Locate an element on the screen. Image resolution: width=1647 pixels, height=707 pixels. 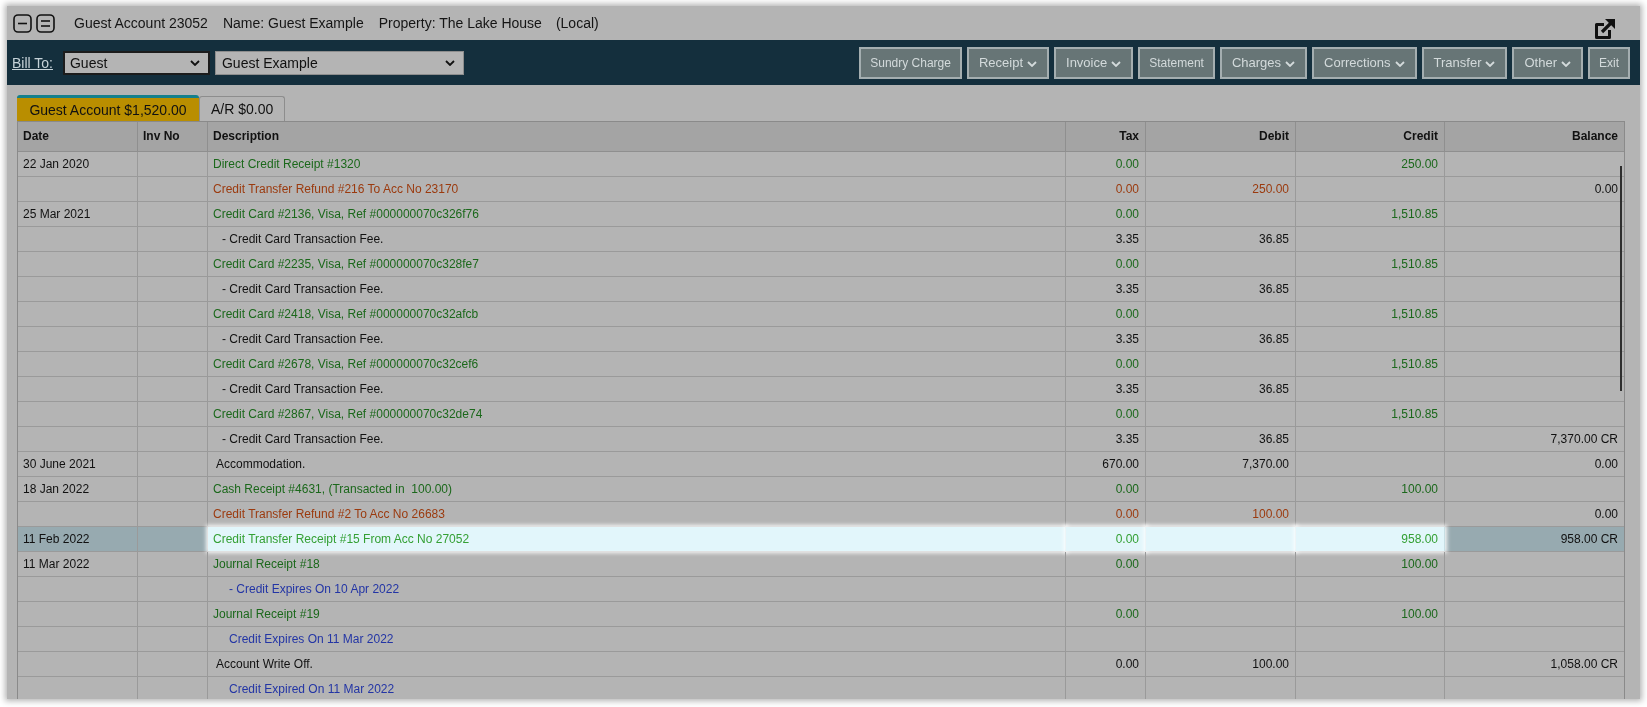
property-name: Property: The Lake House is located at coordinates (460, 23).